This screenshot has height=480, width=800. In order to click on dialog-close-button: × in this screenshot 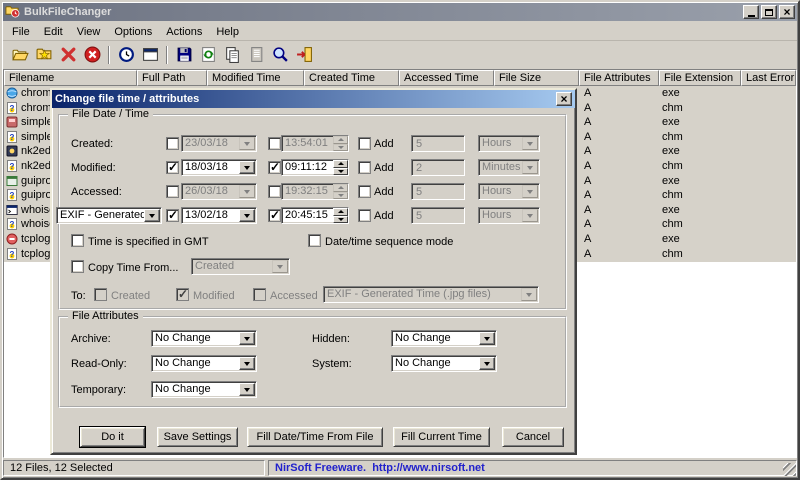, I will do `click(564, 99)`.